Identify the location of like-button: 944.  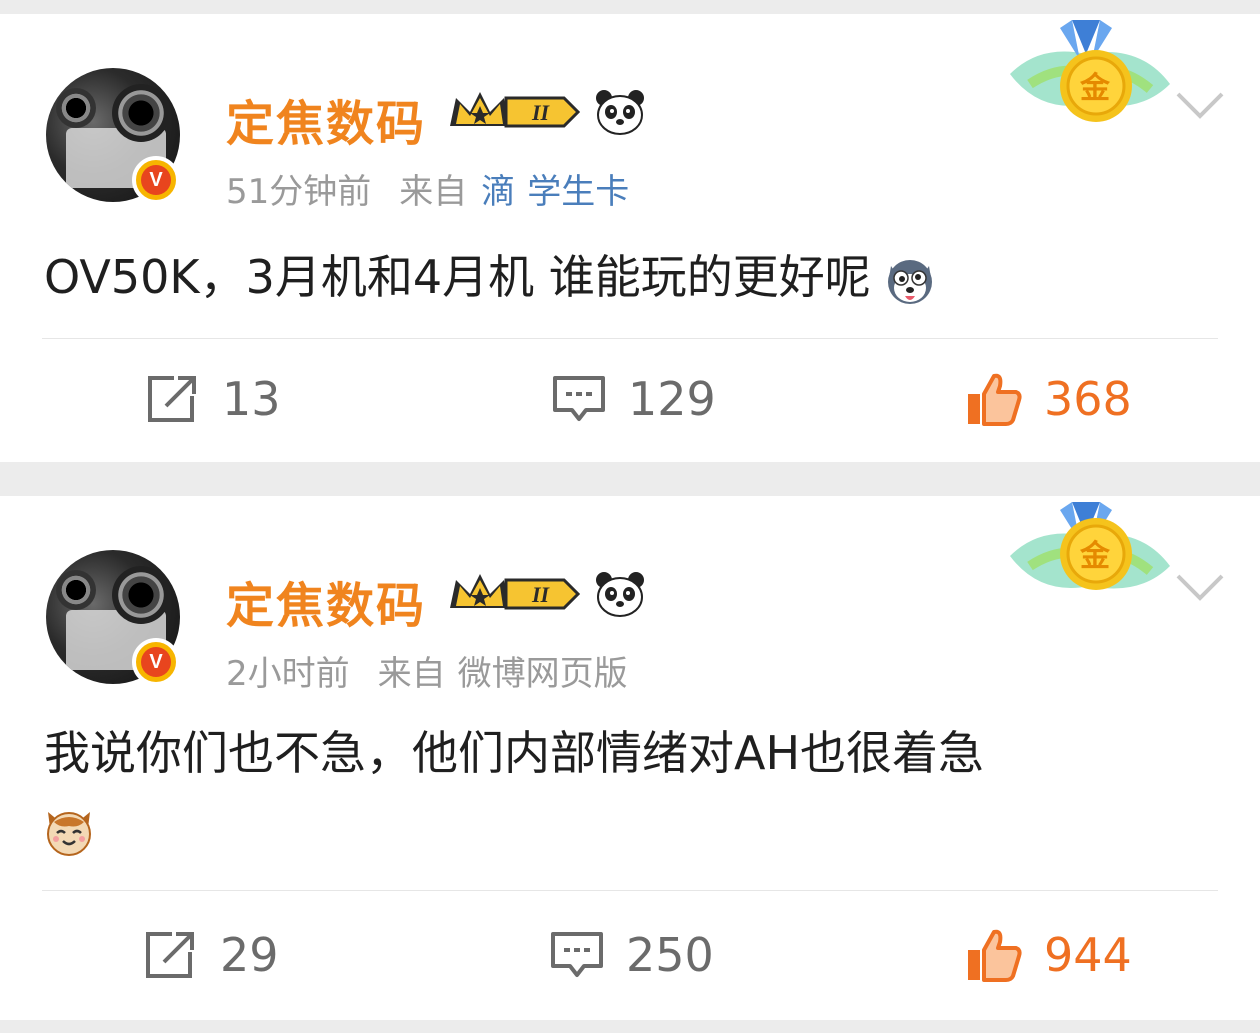
(1049, 955).